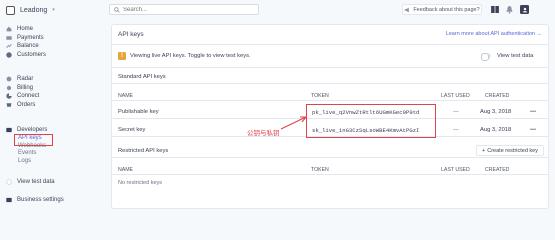 The height and width of the screenshot is (240, 555). Describe the element at coordinates (143, 151) in the screenshot. I see `section-title: Restricted API keys` at that location.